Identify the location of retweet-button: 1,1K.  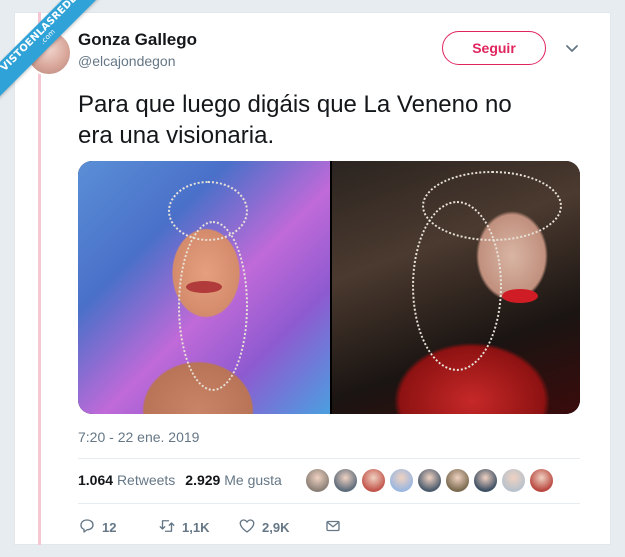
(198, 527).